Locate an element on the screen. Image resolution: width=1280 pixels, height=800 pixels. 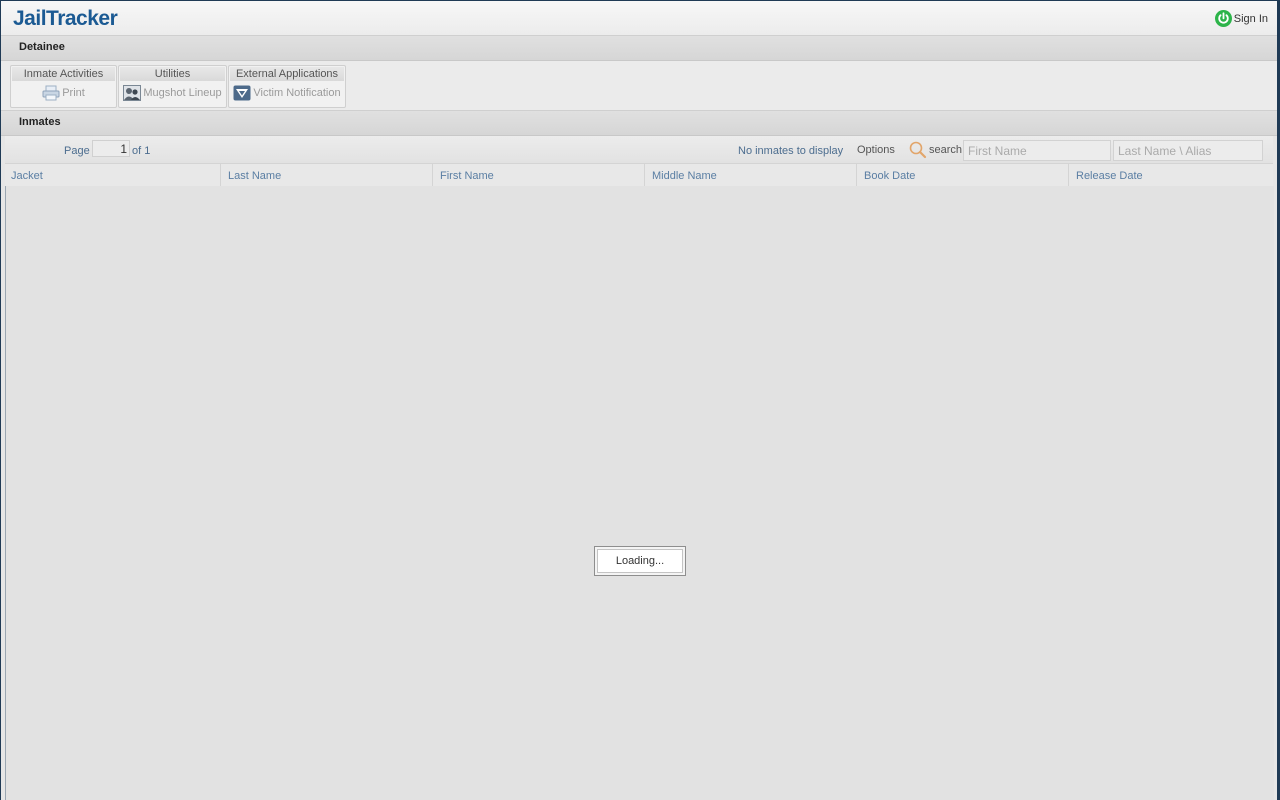
inmate-activities-group: Inmate Activities Print is located at coordinates (63, 86).